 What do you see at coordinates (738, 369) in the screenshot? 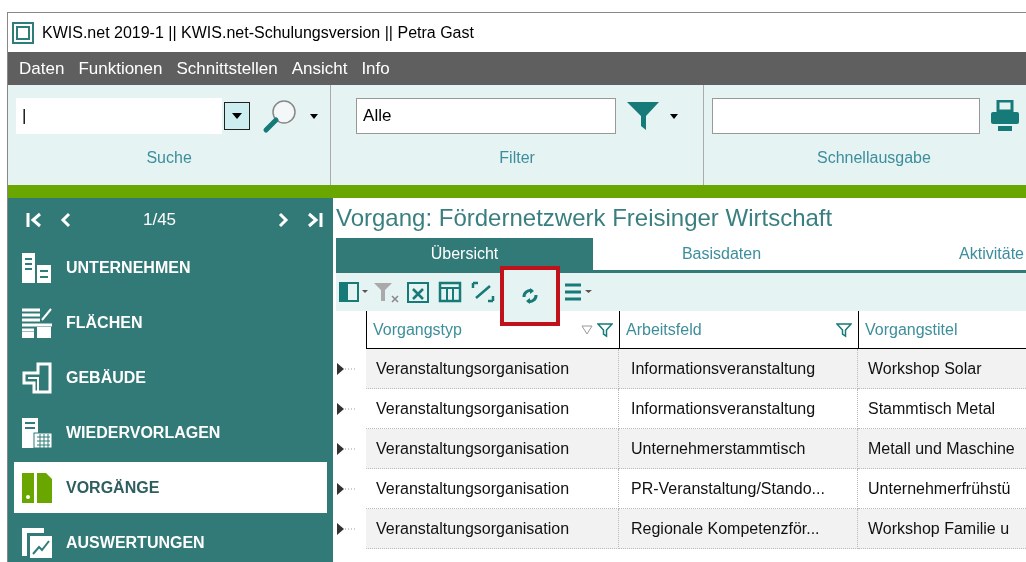
I see `table-cell: Informationsveranstaltung` at bounding box center [738, 369].